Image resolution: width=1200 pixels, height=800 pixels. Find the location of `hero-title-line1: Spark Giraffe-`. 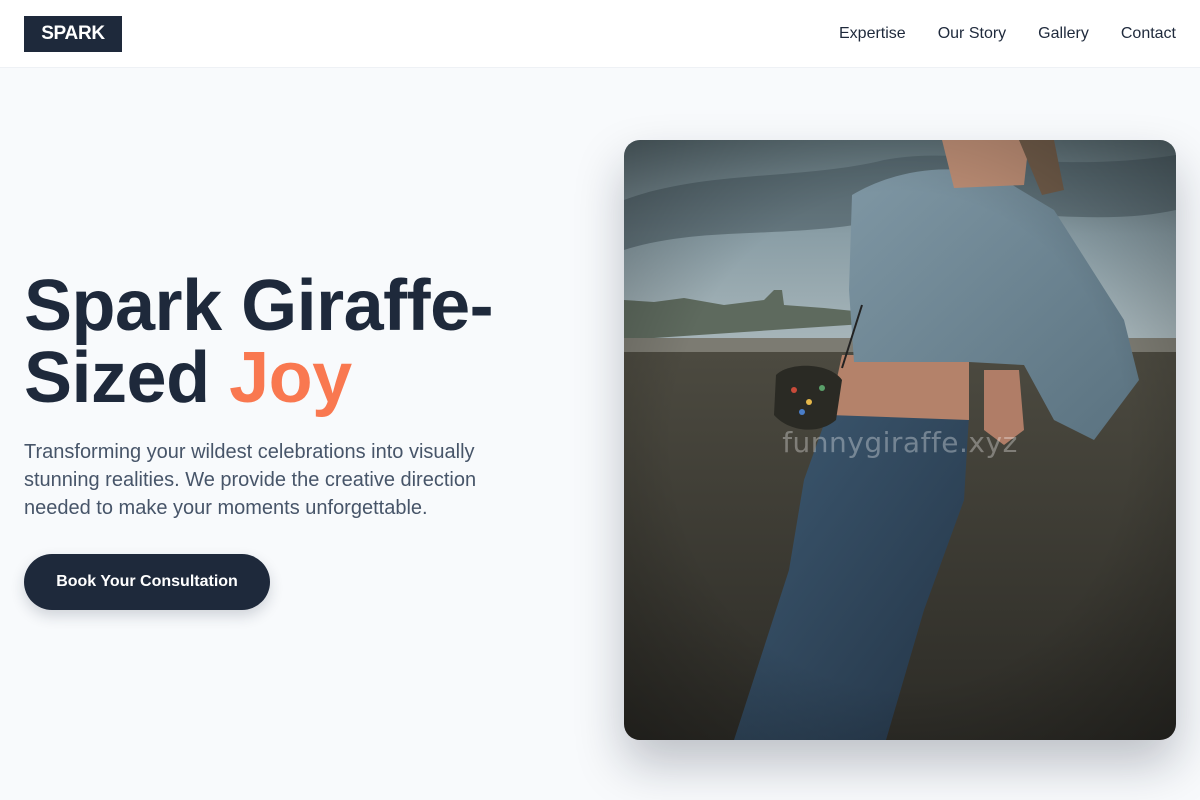

hero-title-line1: Spark Giraffe- is located at coordinates (259, 306).